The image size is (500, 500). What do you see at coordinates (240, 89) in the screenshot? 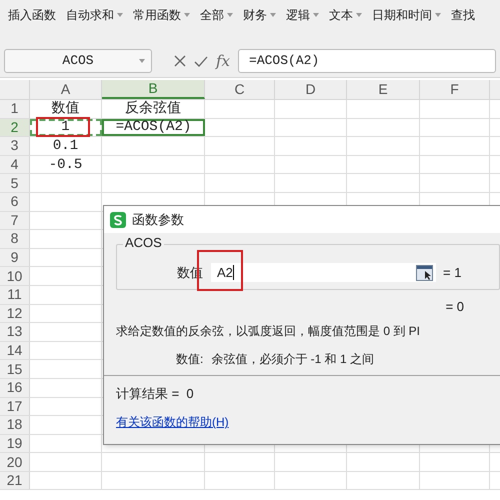
I see `column-header: C` at bounding box center [240, 89].